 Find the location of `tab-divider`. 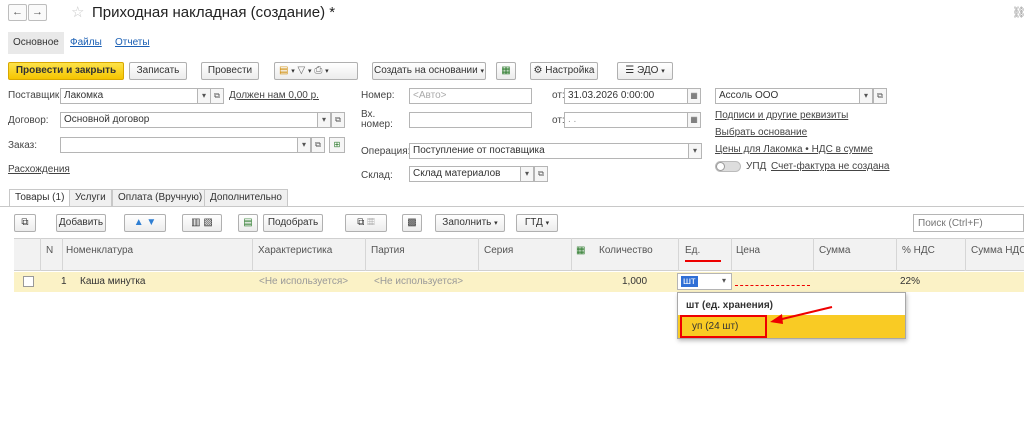

tab-divider is located at coordinates (512, 206).